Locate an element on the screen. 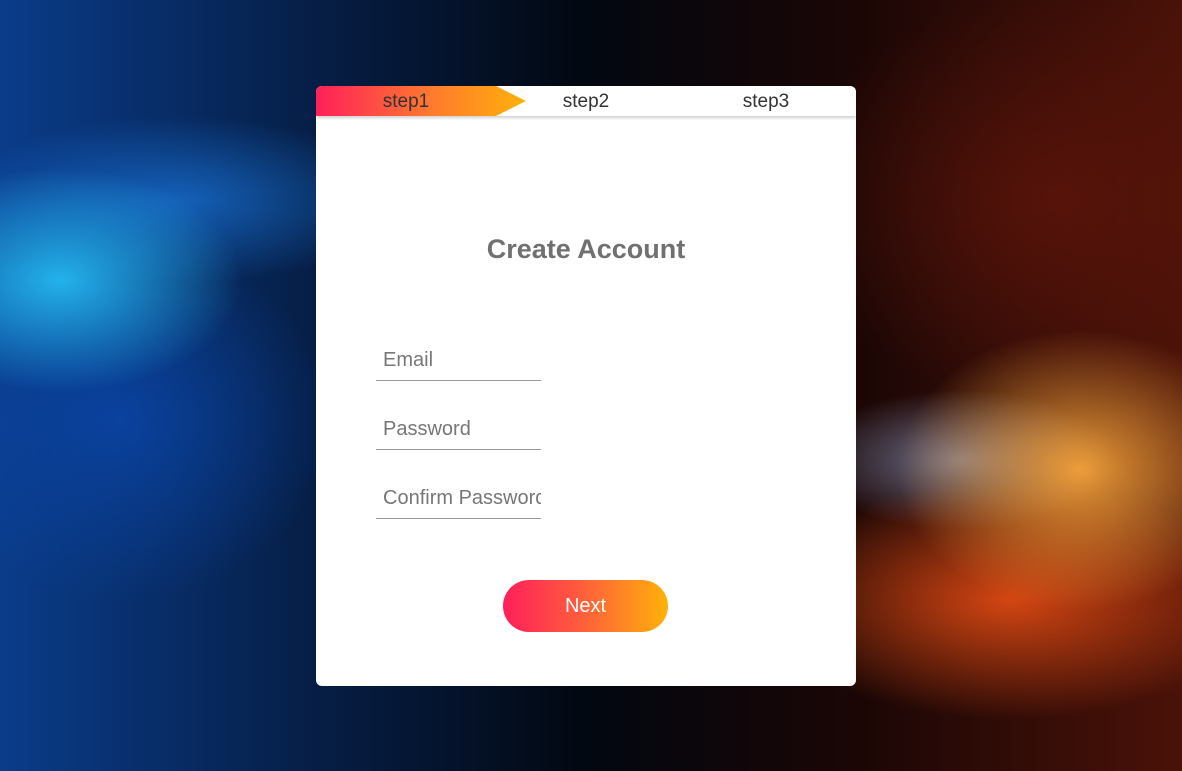 Image resolution: width=1182 pixels, height=771 pixels. step-progress-bar: step1 step2 step3 is located at coordinates (586, 101).